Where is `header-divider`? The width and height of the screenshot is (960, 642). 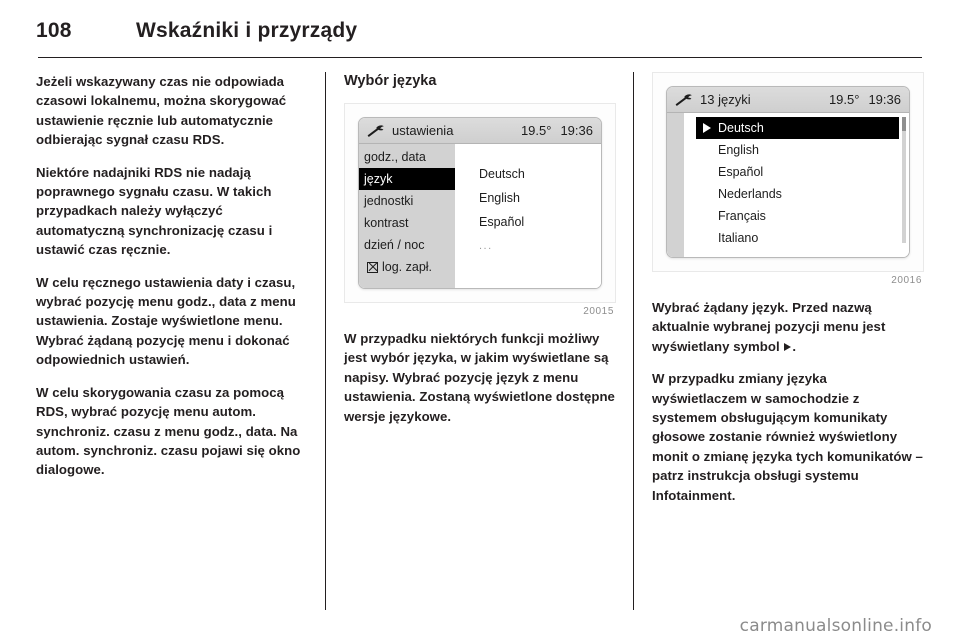 header-divider is located at coordinates (480, 57).